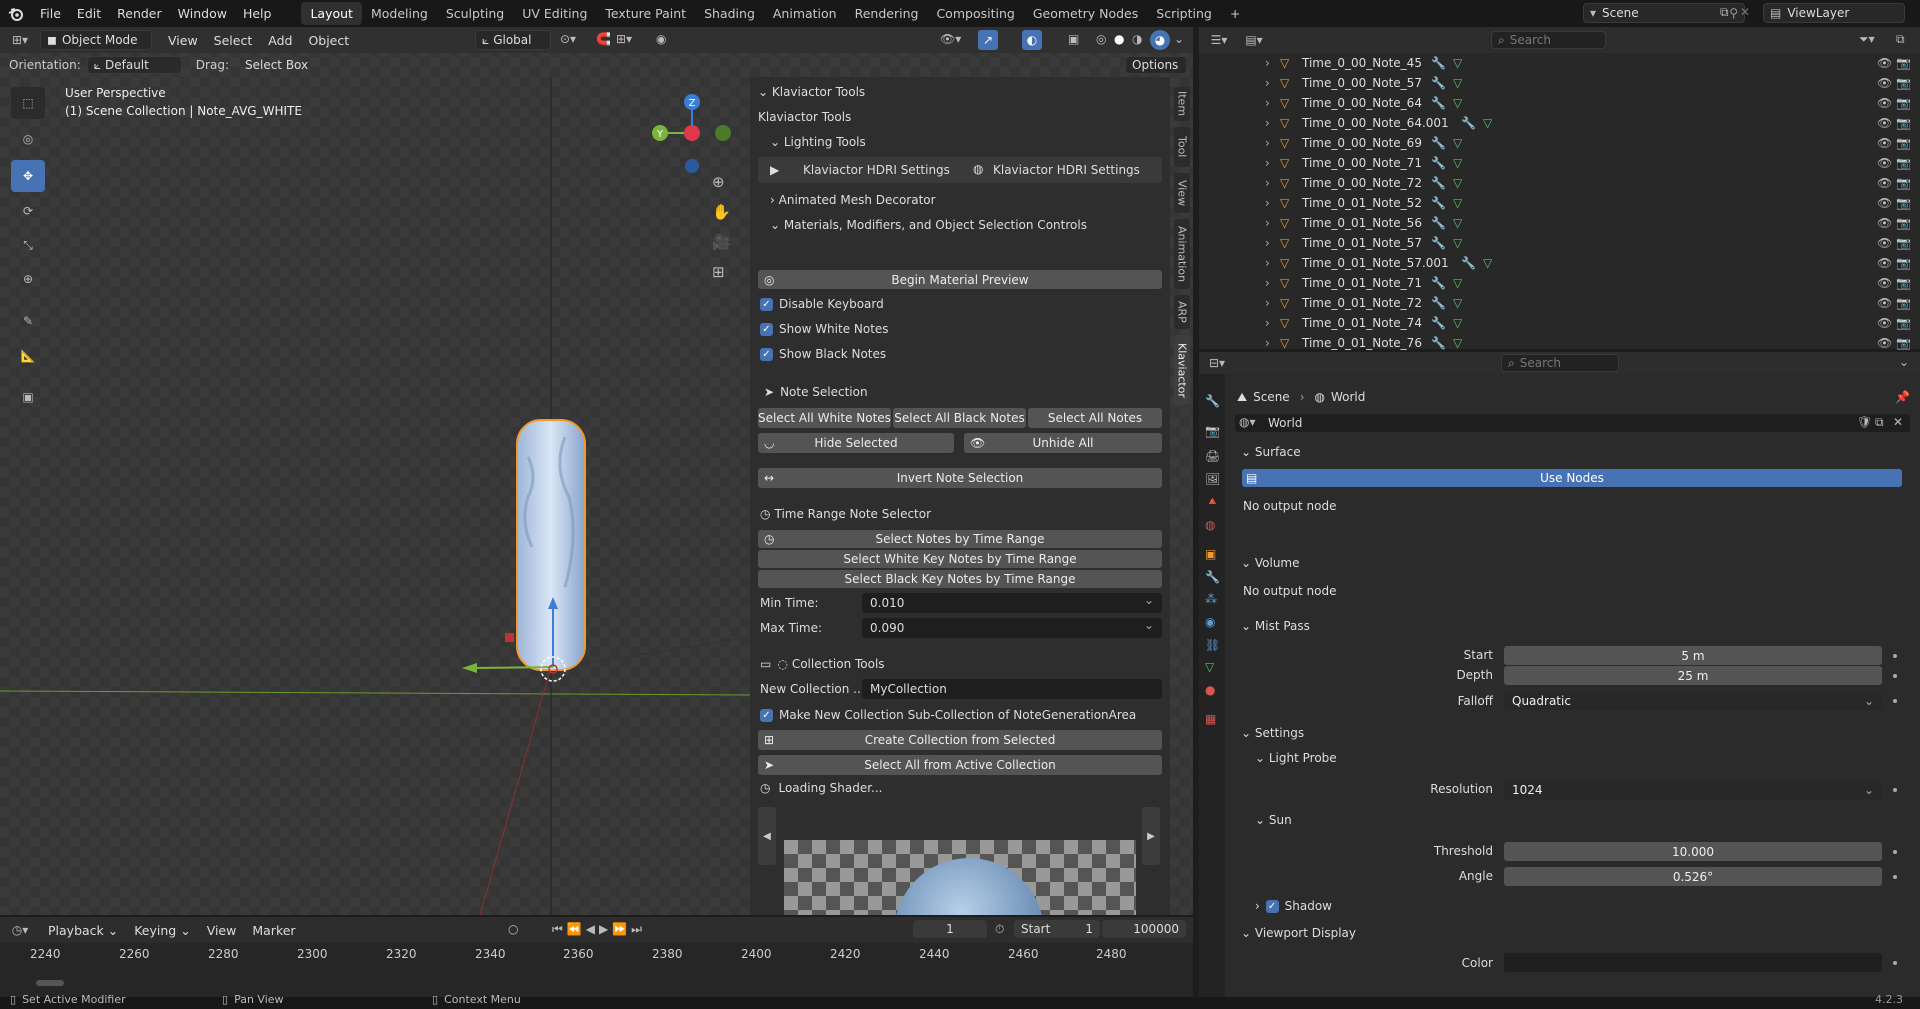 The width and height of the screenshot is (1920, 1009). I want to click on outliner-item-name: Time_0_00_Note_57, so click(1362, 83).